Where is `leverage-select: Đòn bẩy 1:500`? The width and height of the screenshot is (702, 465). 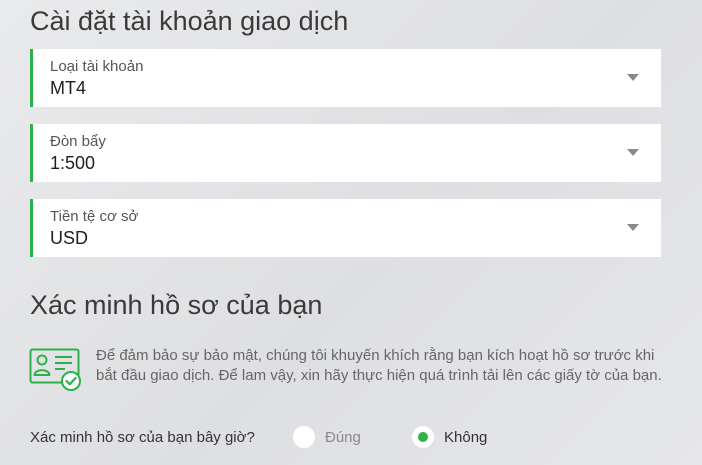 leverage-select: Đòn bẩy 1:500 is located at coordinates (345, 153).